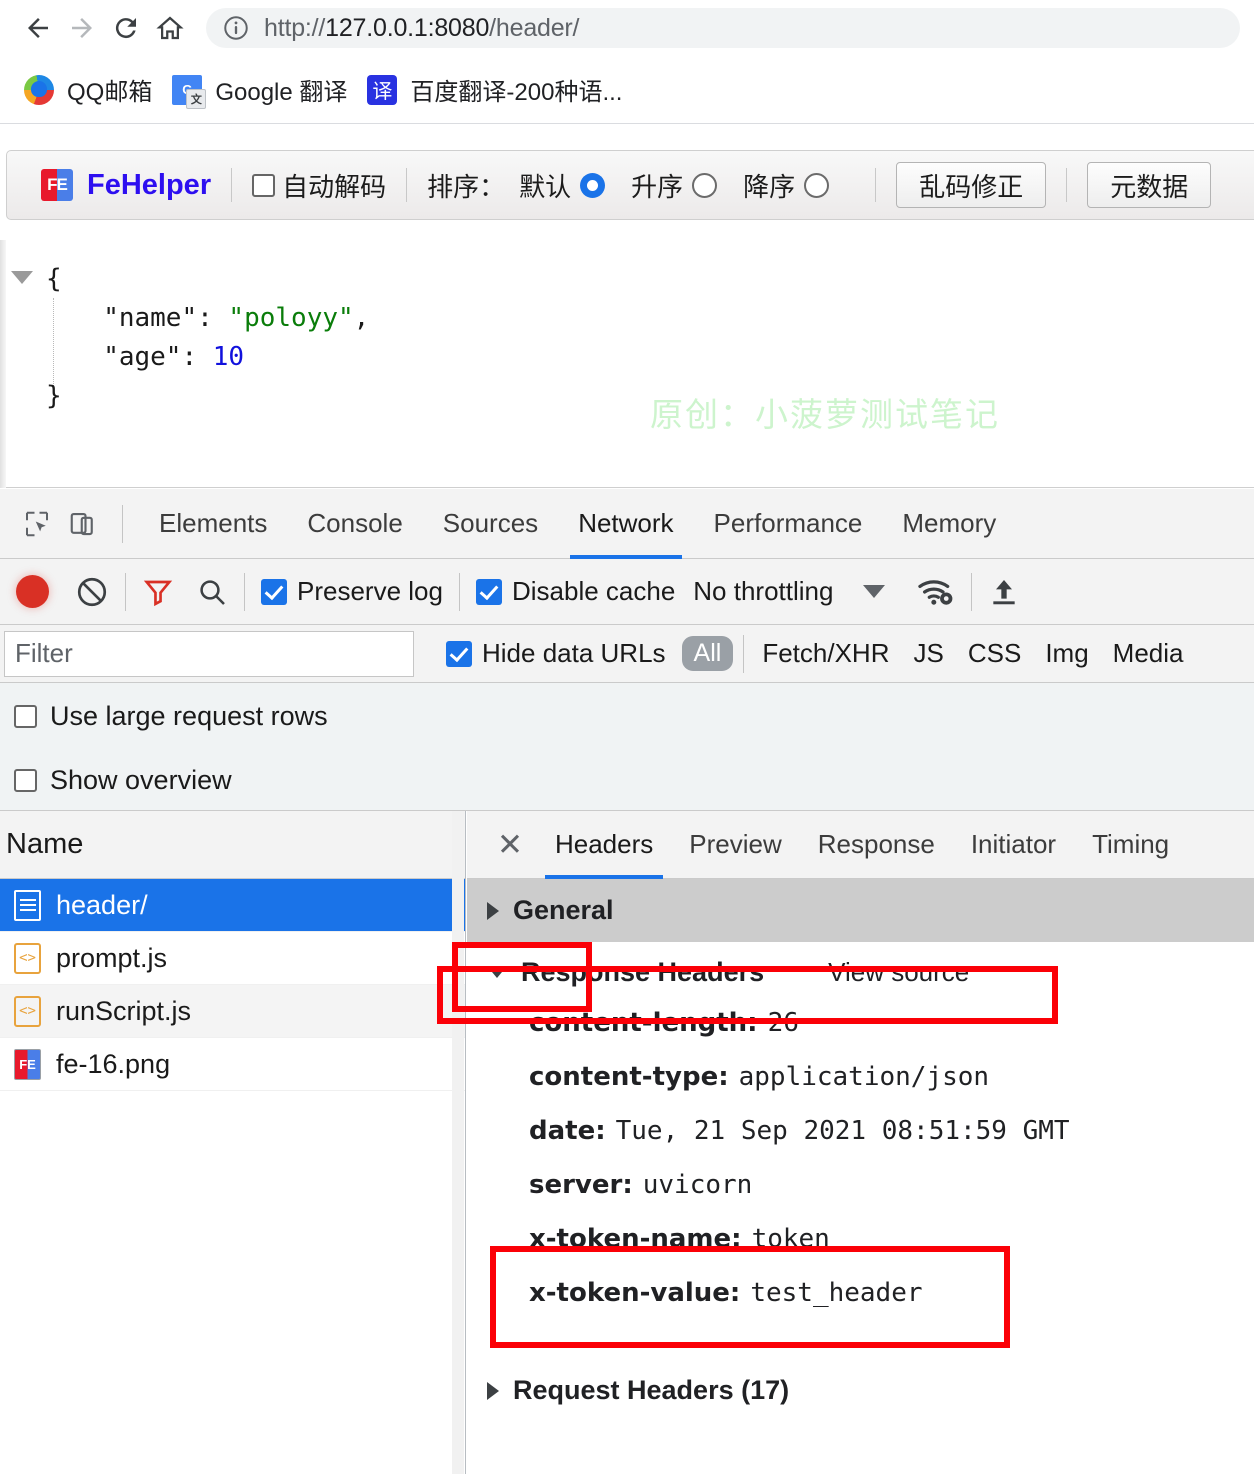 The image size is (1254, 1474). What do you see at coordinates (763, 591) in the screenshot?
I see `throttling-select: No throttling` at bounding box center [763, 591].